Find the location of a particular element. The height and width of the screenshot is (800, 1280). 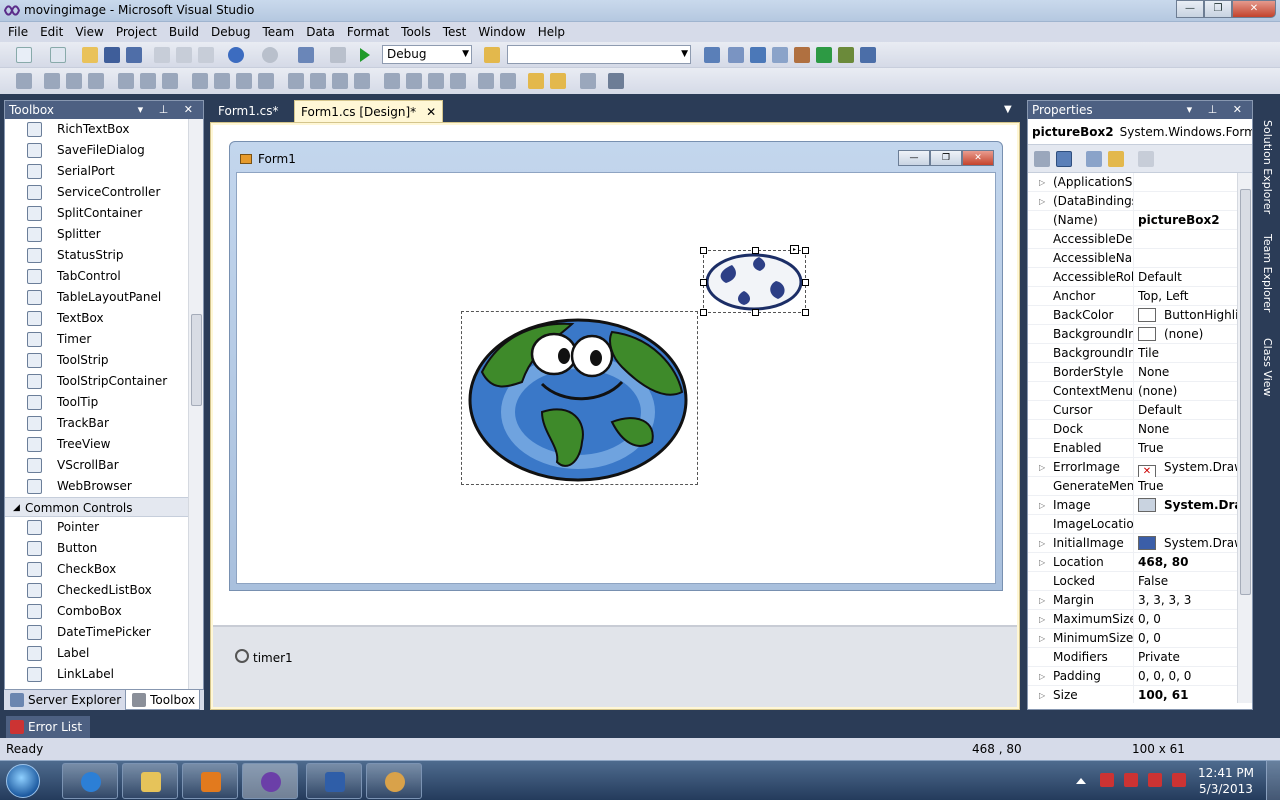

property-value: System.Draw is located at coordinates (1188, 505).